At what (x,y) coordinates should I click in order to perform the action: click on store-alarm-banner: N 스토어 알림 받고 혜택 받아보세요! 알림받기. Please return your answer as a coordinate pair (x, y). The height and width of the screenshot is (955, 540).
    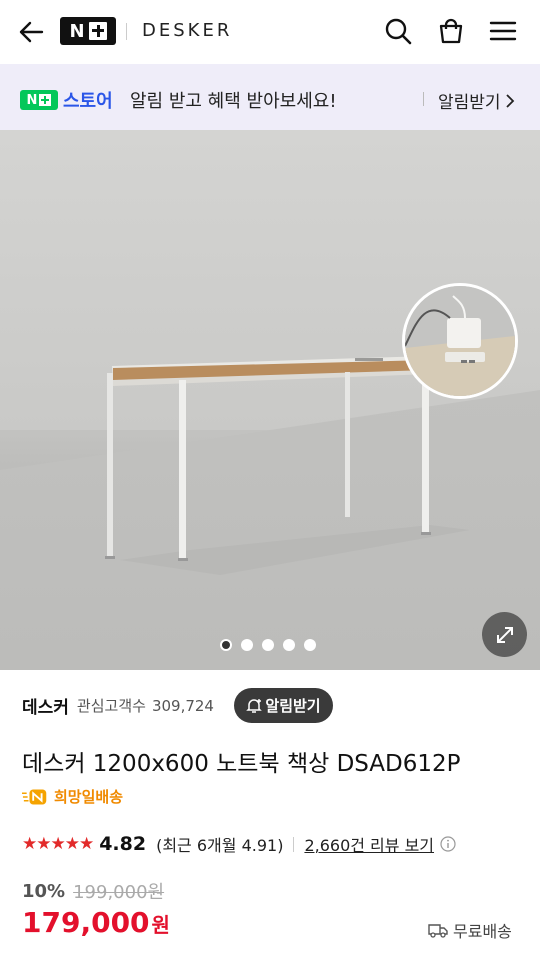
    Looking at the image, I should click on (270, 97).